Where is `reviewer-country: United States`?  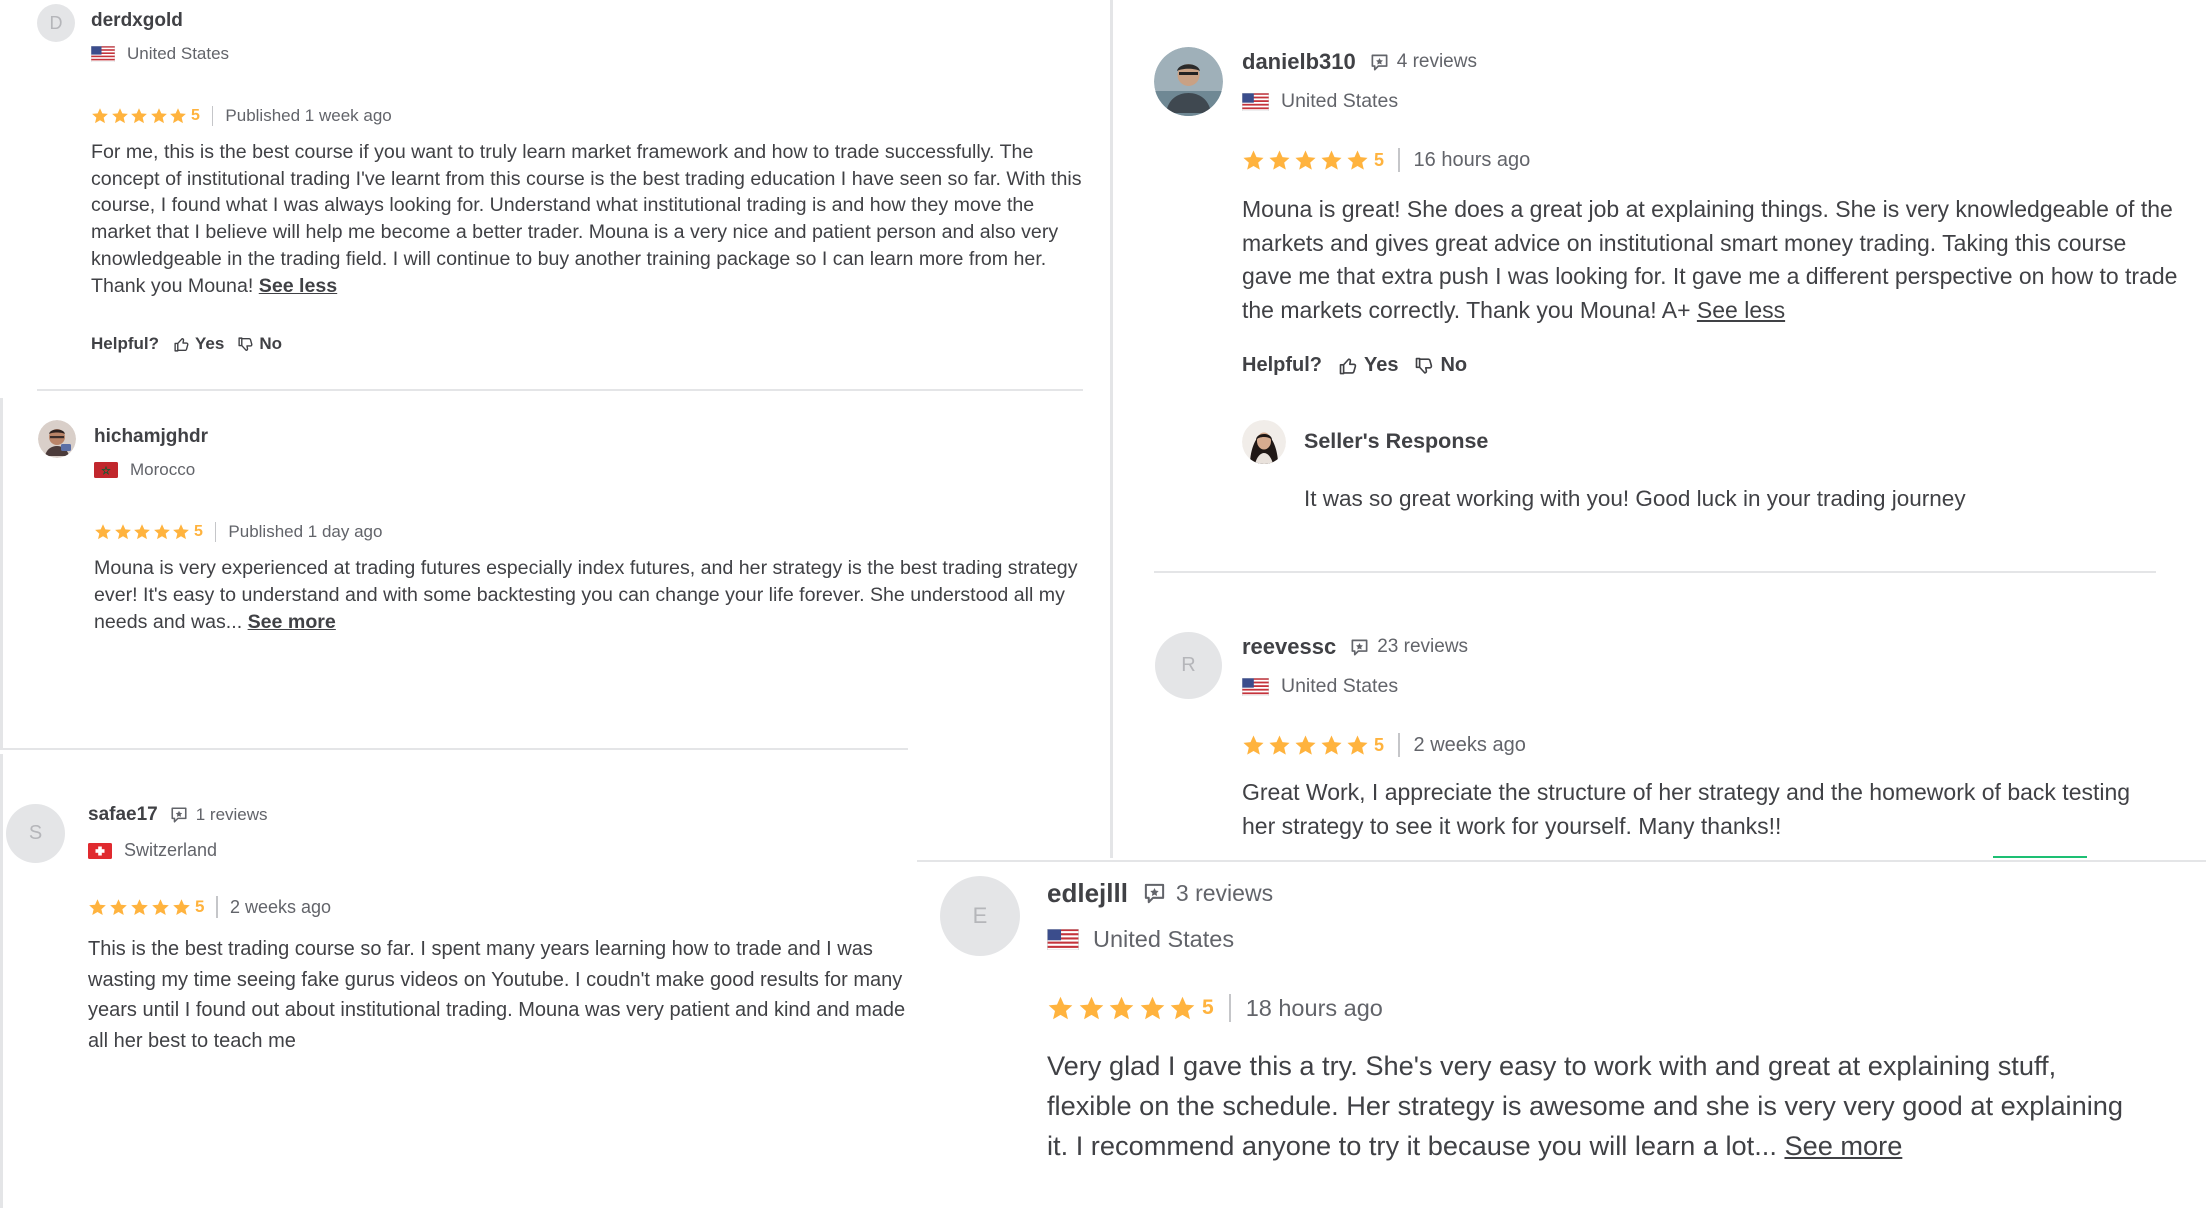
reviewer-country: United States is located at coordinates (1320, 686).